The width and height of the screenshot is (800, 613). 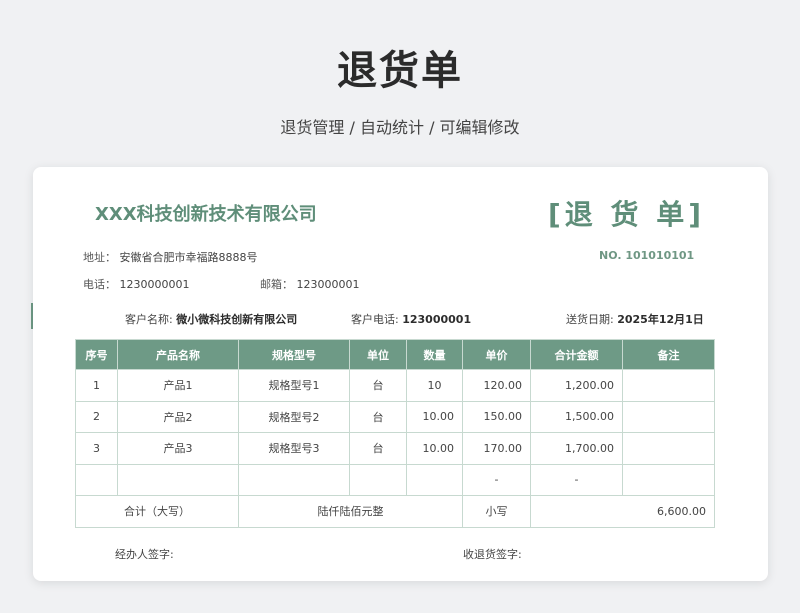 What do you see at coordinates (496, 448) in the screenshot?
I see `cell-price: 170.00` at bounding box center [496, 448].